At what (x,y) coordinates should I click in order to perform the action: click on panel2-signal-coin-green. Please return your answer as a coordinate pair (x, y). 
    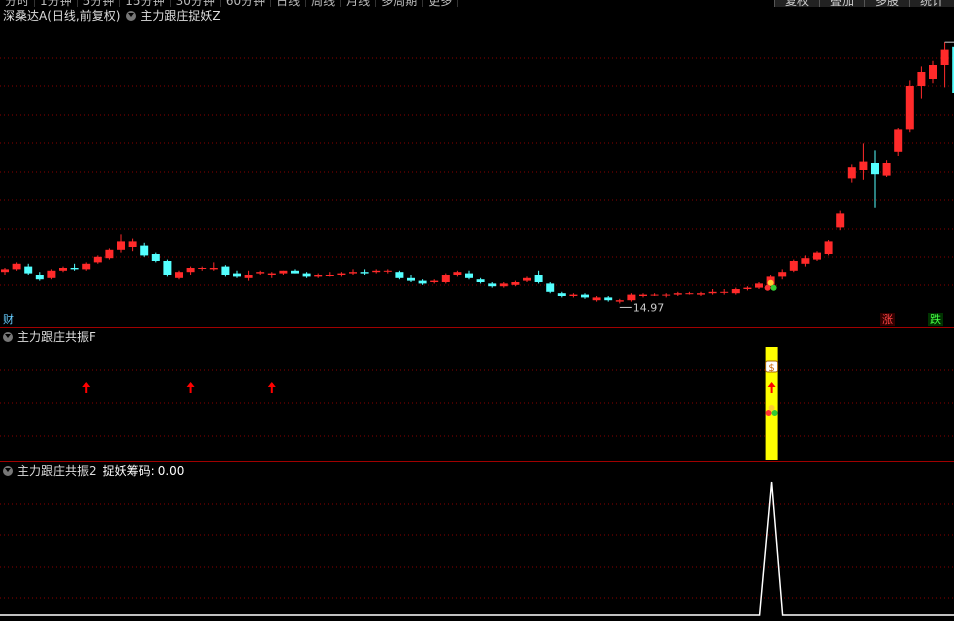
    Looking at the image, I should click on (774, 413).